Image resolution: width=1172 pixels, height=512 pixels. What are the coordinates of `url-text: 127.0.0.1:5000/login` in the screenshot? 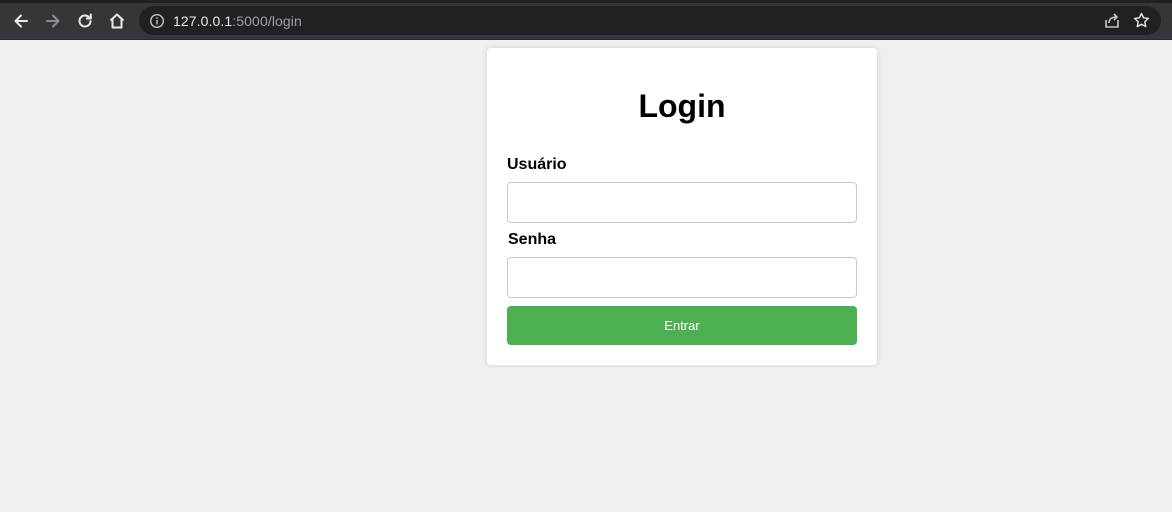 It's located at (237, 21).